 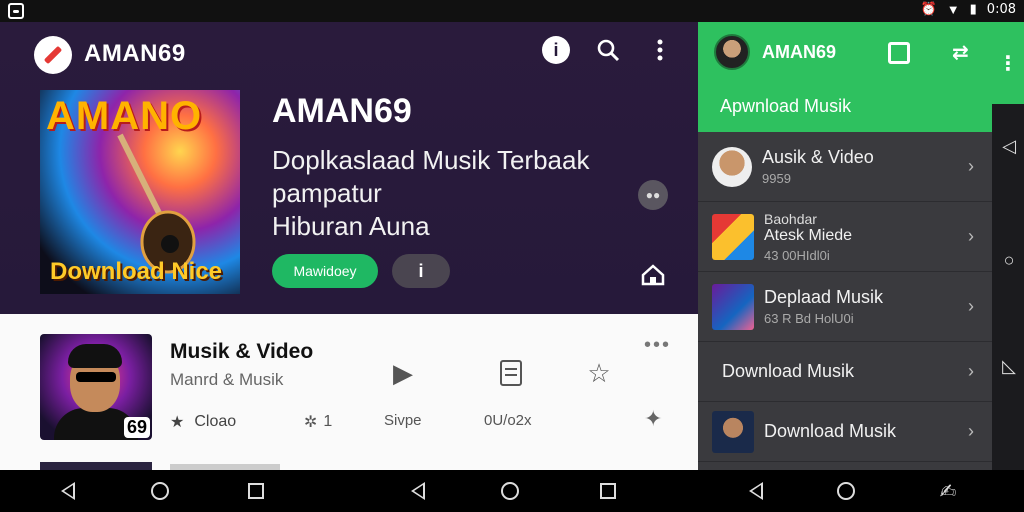 I want to click on back-outline-icon: ◁, so click(x=1009, y=146).